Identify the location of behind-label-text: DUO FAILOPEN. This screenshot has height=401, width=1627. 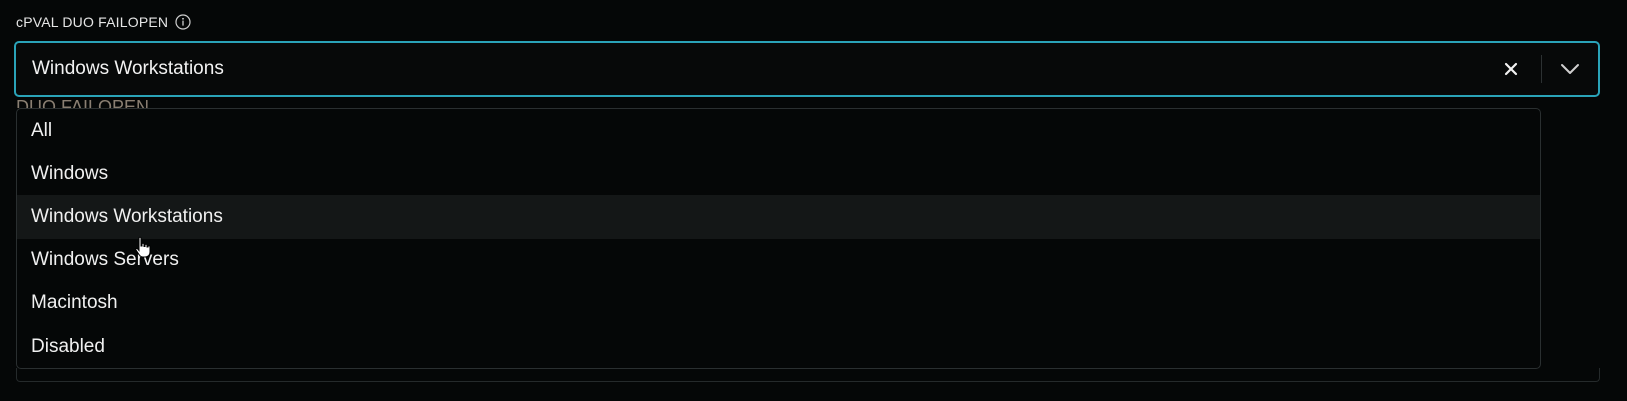
(83, 102).